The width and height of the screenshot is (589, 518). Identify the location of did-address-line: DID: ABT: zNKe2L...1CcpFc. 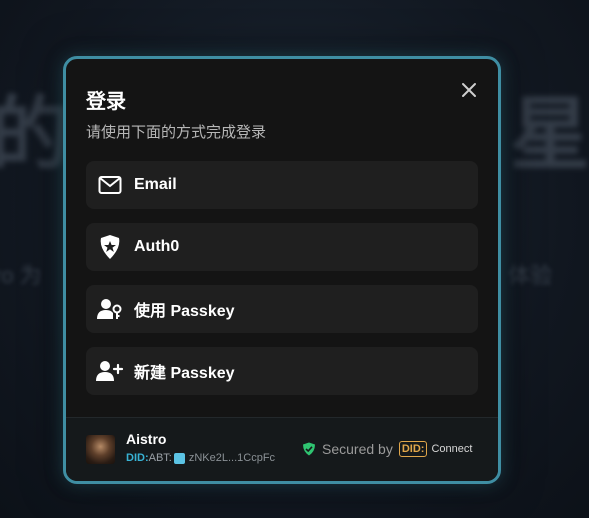
(200, 458).